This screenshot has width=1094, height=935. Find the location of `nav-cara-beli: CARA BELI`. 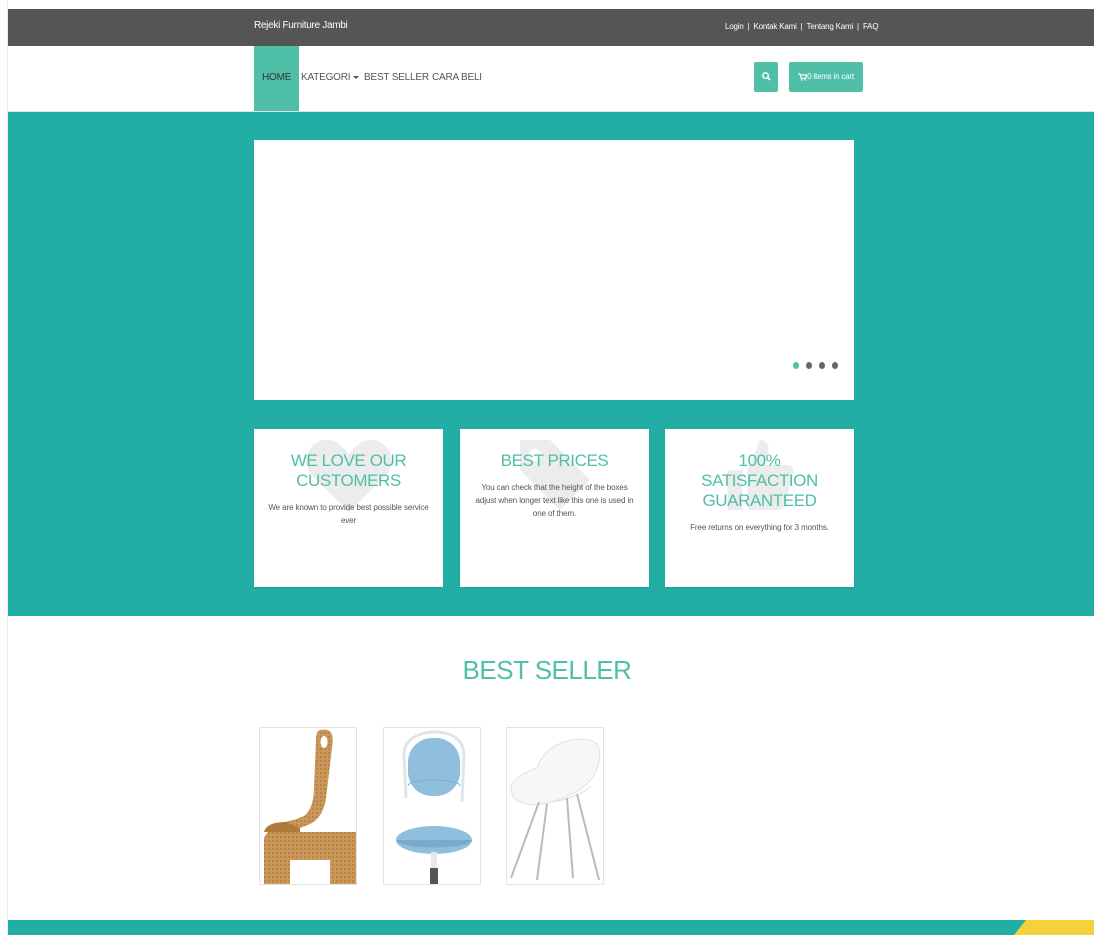

nav-cara-beli: CARA BELI is located at coordinates (457, 78).